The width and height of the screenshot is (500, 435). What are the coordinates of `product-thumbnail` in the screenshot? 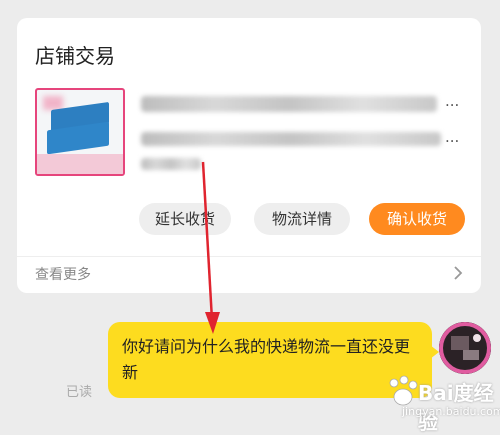 It's located at (80, 132).